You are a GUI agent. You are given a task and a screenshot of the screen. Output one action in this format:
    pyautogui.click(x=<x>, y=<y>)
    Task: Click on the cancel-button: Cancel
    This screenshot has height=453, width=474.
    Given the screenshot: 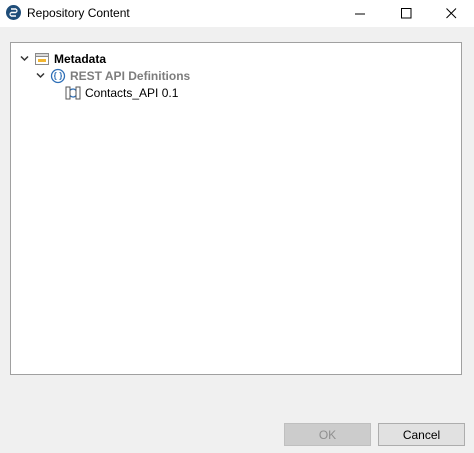 What is the action you would take?
    pyautogui.click(x=421, y=434)
    